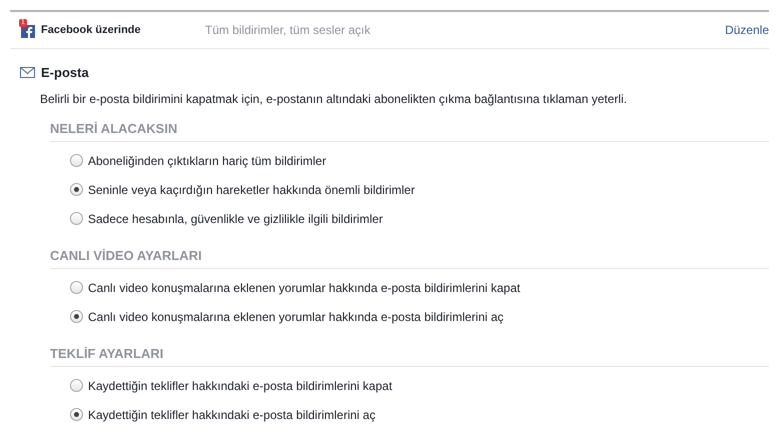 Image resolution: width=779 pixels, height=442 pixels. I want to click on option-label: Kaydettiğin teklifler hakkındaki e-posta bildirimlerini kapat, so click(240, 385).